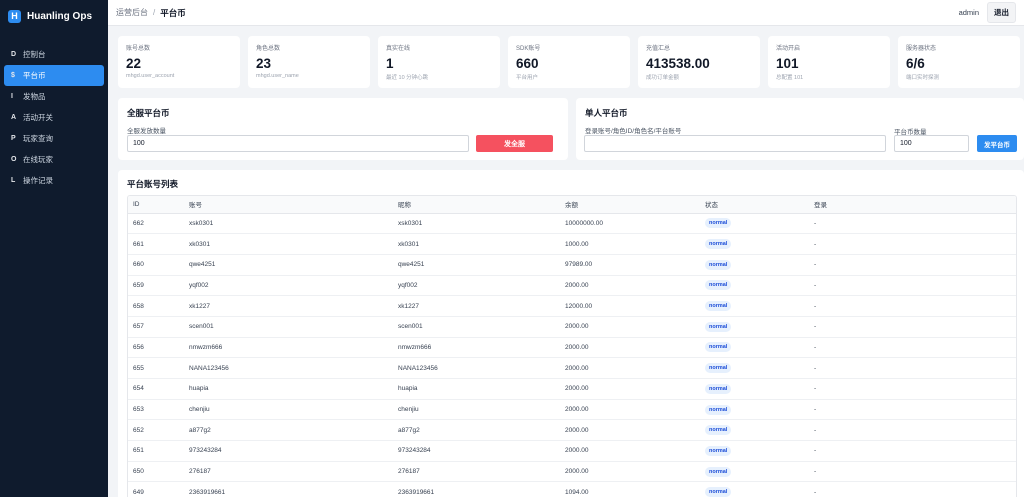 The image size is (1024, 497). What do you see at coordinates (912, 205) in the screenshot?
I see `column-header-login: 登录` at bounding box center [912, 205].